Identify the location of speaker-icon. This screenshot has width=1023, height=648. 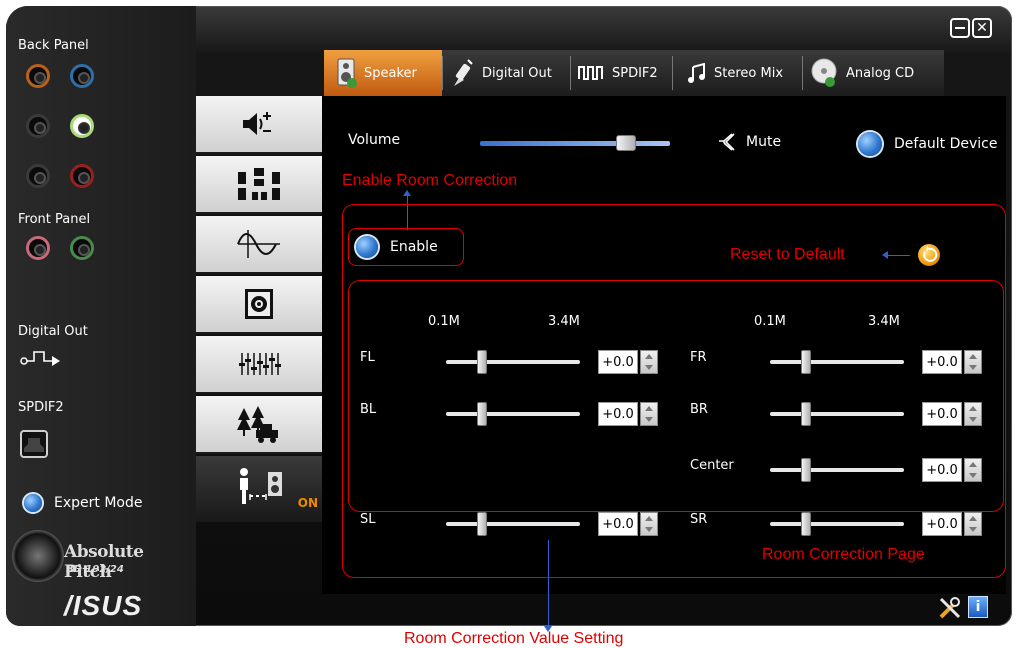
(347, 73).